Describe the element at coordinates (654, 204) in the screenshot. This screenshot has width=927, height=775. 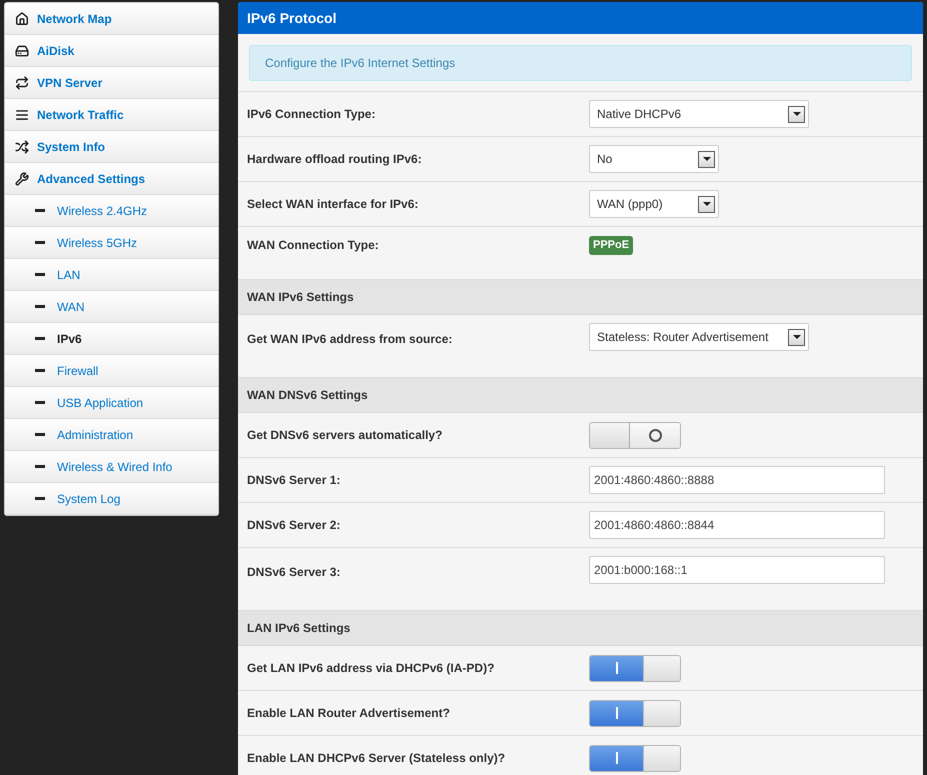
I see `dropdown: WAN (ppp0)` at that location.